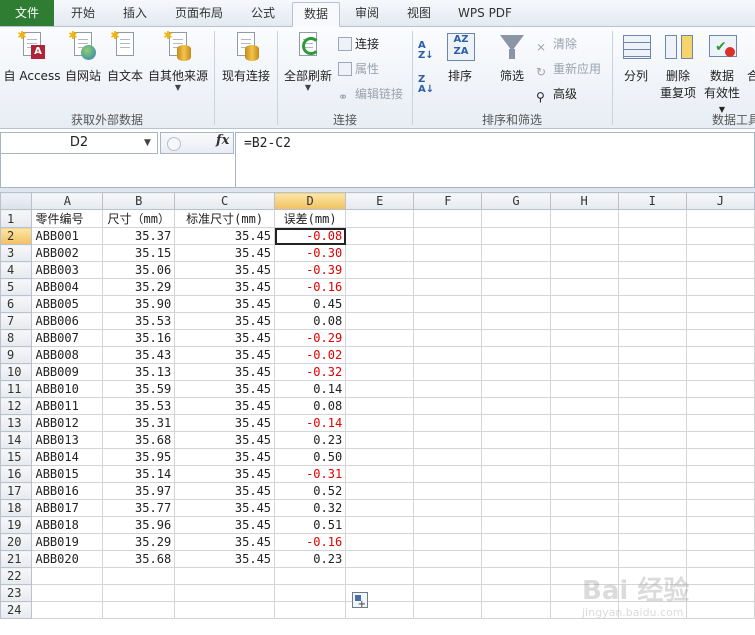  I want to click on grid-cell: -0.39, so click(310, 270).